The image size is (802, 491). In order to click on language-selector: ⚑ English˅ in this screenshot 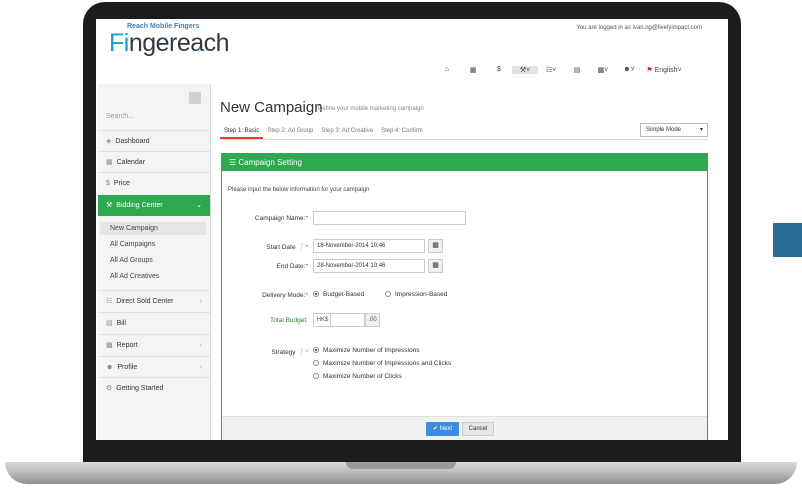, I will do `click(664, 70)`.